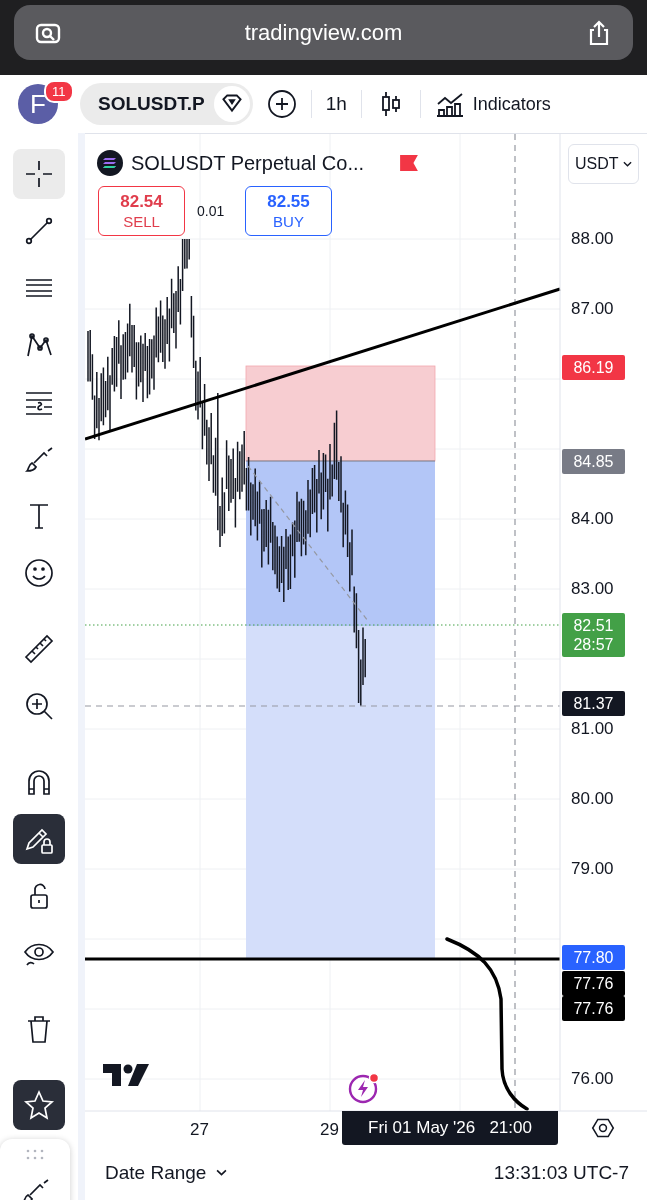 The width and height of the screenshot is (647, 1200). I want to click on spread-value: 0.01, so click(211, 211).